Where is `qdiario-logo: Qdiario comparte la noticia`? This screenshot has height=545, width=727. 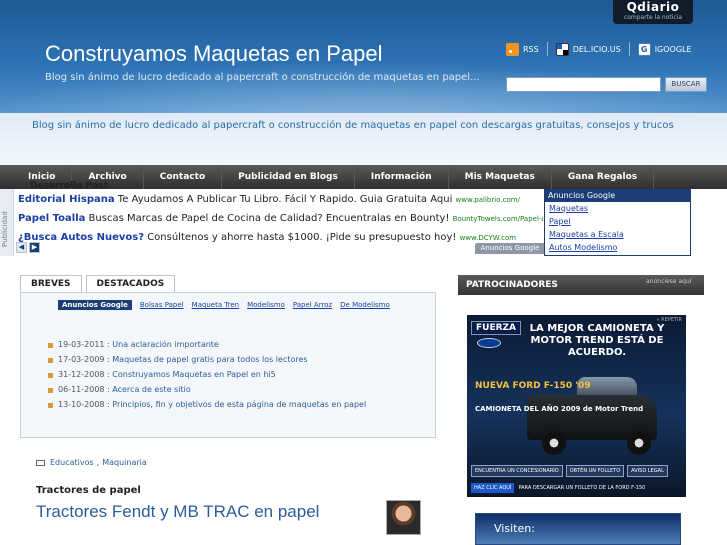
qdiario-logo: Qdiario comparte la noticia is located at coordinates (653, 12).